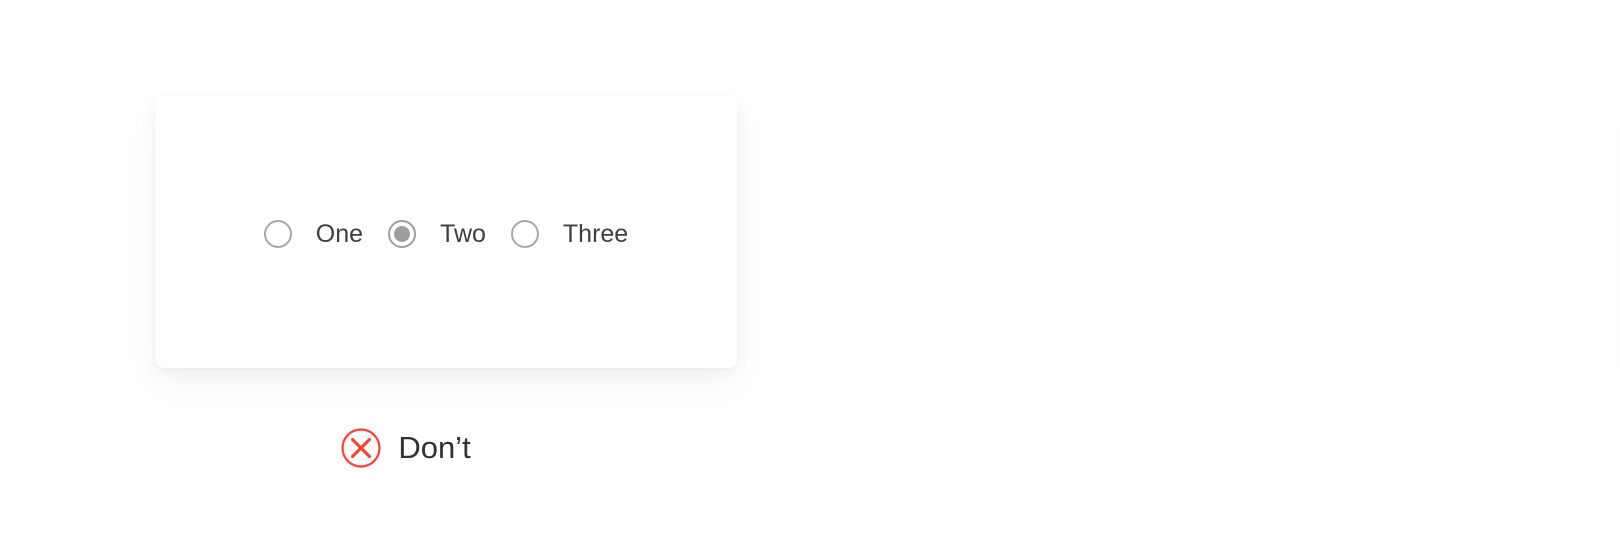 The image size is (1620, 560). Describe the element at coordinates (361, 448) in the screenshot. I see `circle-x-icon` at that location.